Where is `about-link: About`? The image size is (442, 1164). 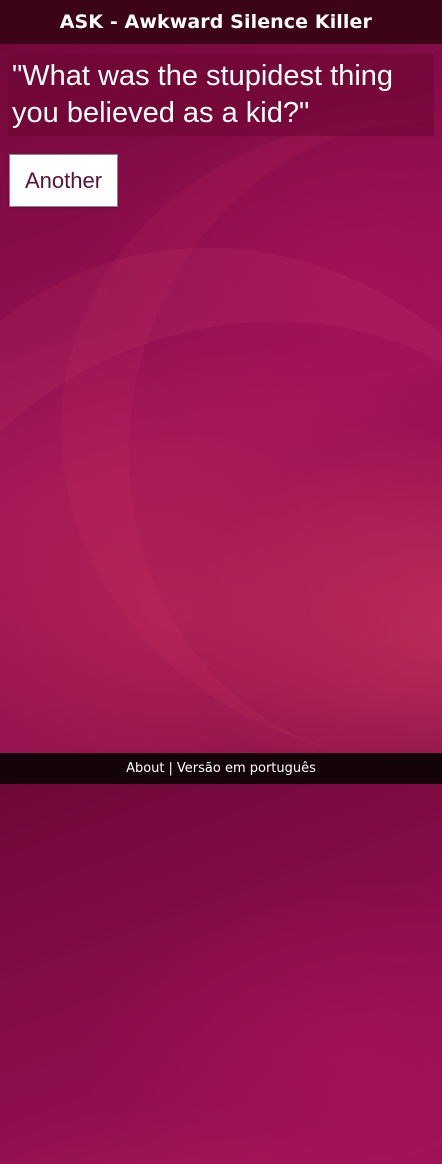
about-link: About is located at coordinates (145, 768).